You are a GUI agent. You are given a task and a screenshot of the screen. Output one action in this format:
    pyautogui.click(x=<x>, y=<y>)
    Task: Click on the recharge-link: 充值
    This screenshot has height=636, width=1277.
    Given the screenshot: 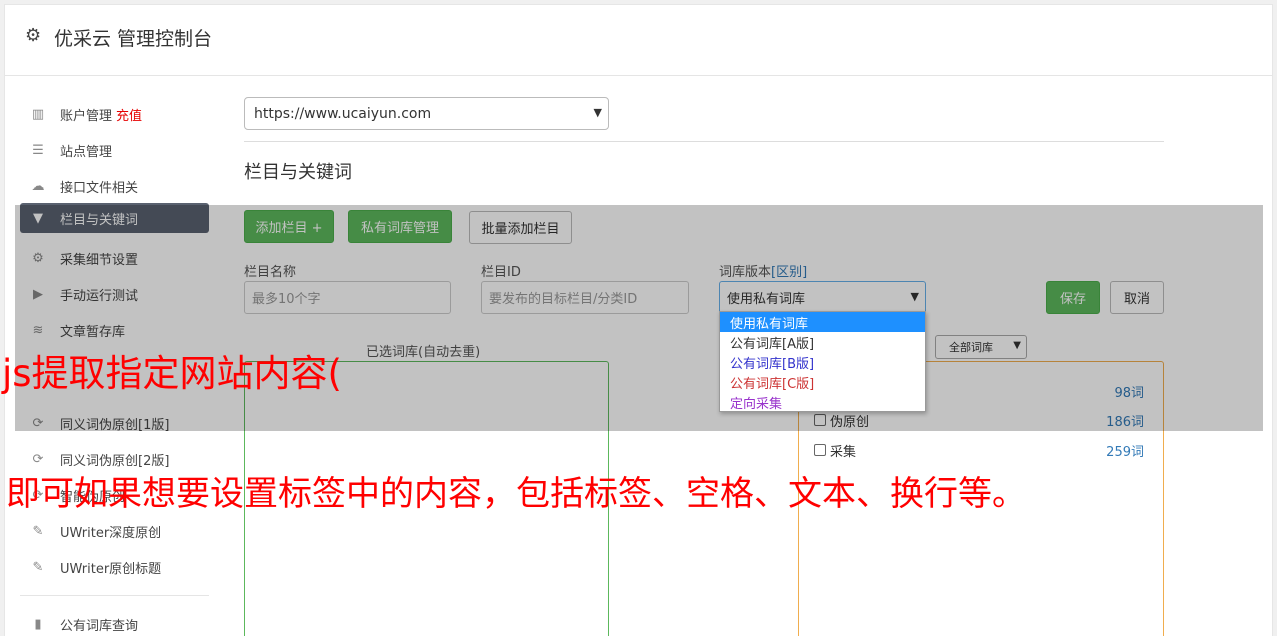 What is the action you would take?
    pyautogui.click(x=129, y=114)
    